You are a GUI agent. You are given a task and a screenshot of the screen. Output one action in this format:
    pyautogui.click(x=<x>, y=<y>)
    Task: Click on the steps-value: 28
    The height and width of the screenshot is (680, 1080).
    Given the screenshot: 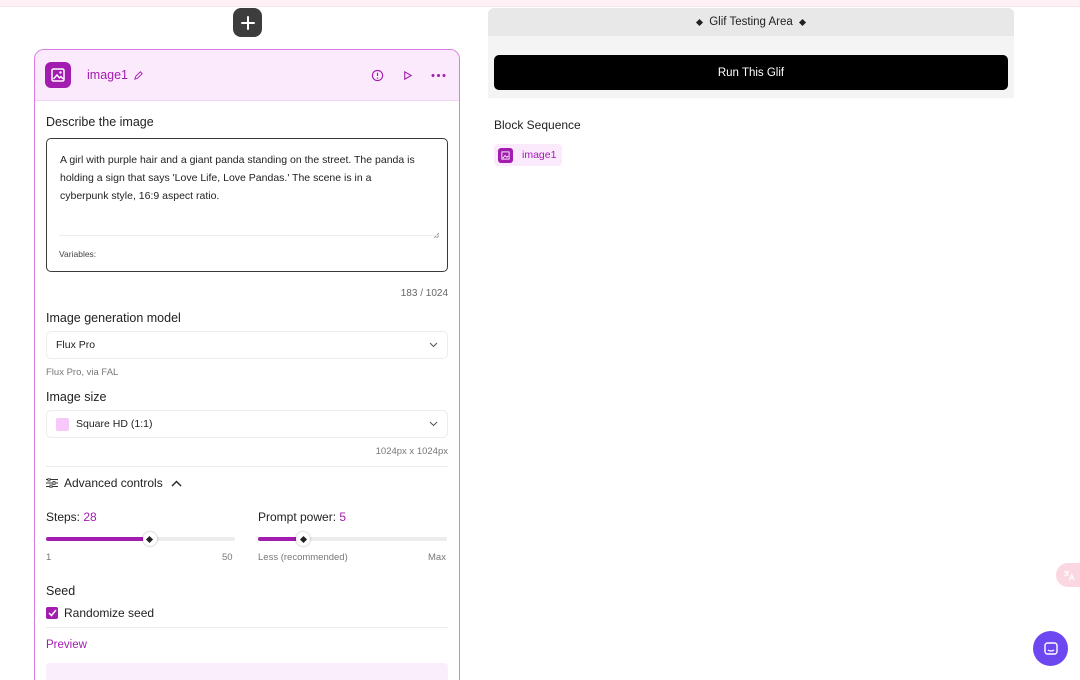 What is the action you would take?
    pyautogui.click(x=90, y=517)
    